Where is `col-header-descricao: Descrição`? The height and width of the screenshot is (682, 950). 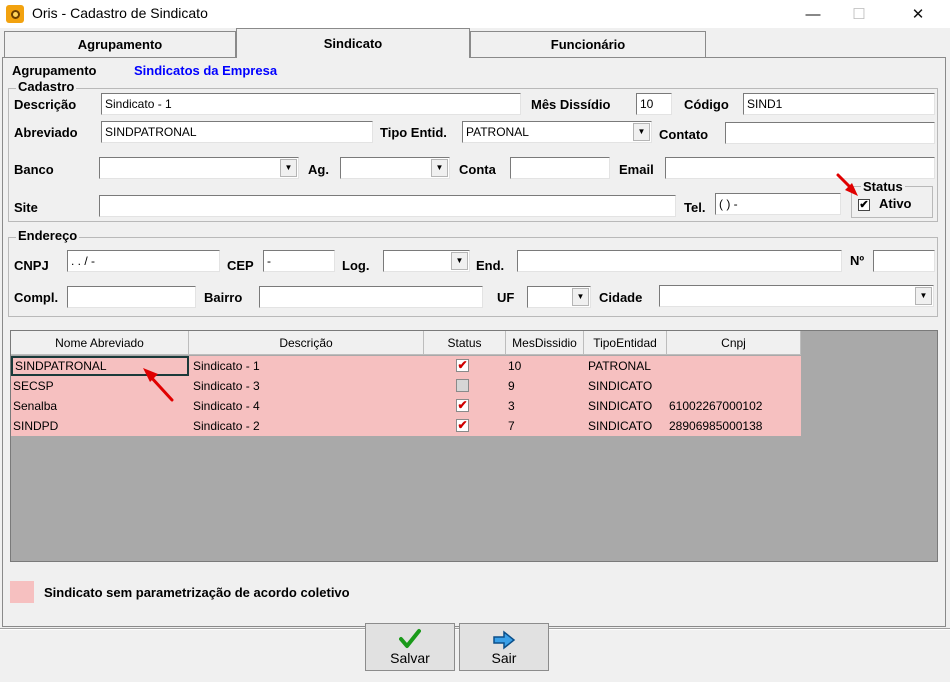 col-header-descricao: Descrição is located at coordinates (306, 343).